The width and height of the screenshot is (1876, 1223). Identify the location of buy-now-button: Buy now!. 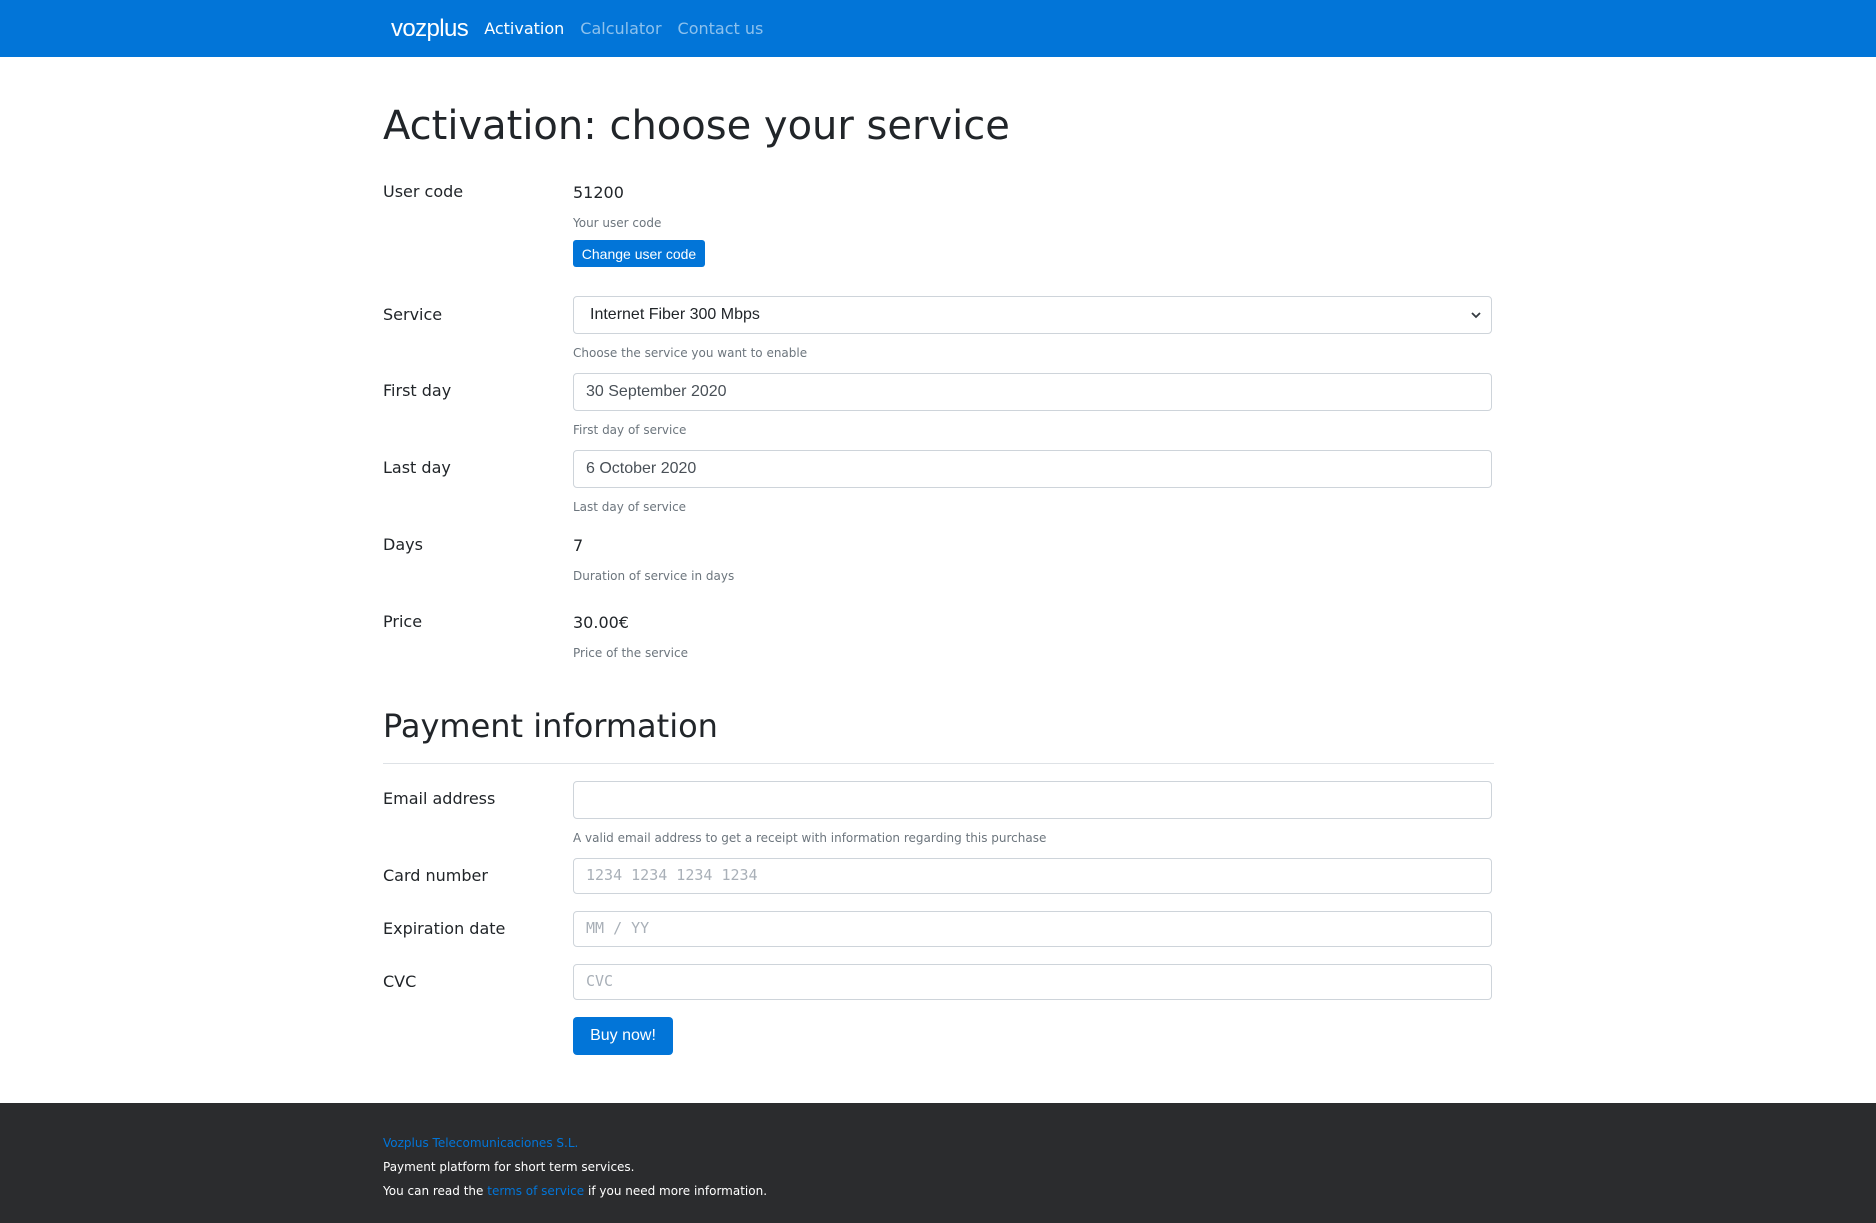
(623, 1036).